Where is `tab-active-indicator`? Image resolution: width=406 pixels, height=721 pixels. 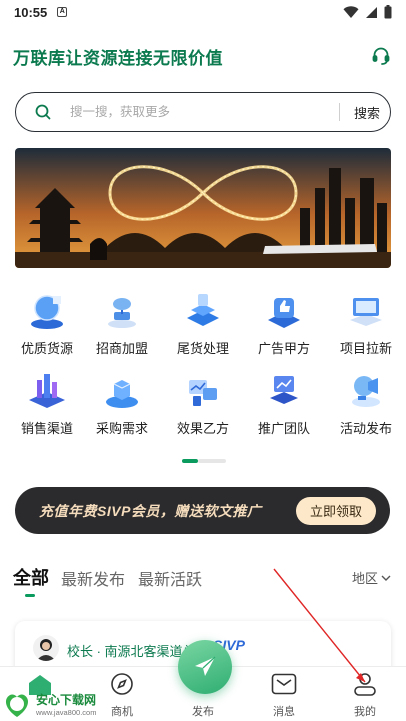
tab-active-indicator is located at coordinates (30, 595).